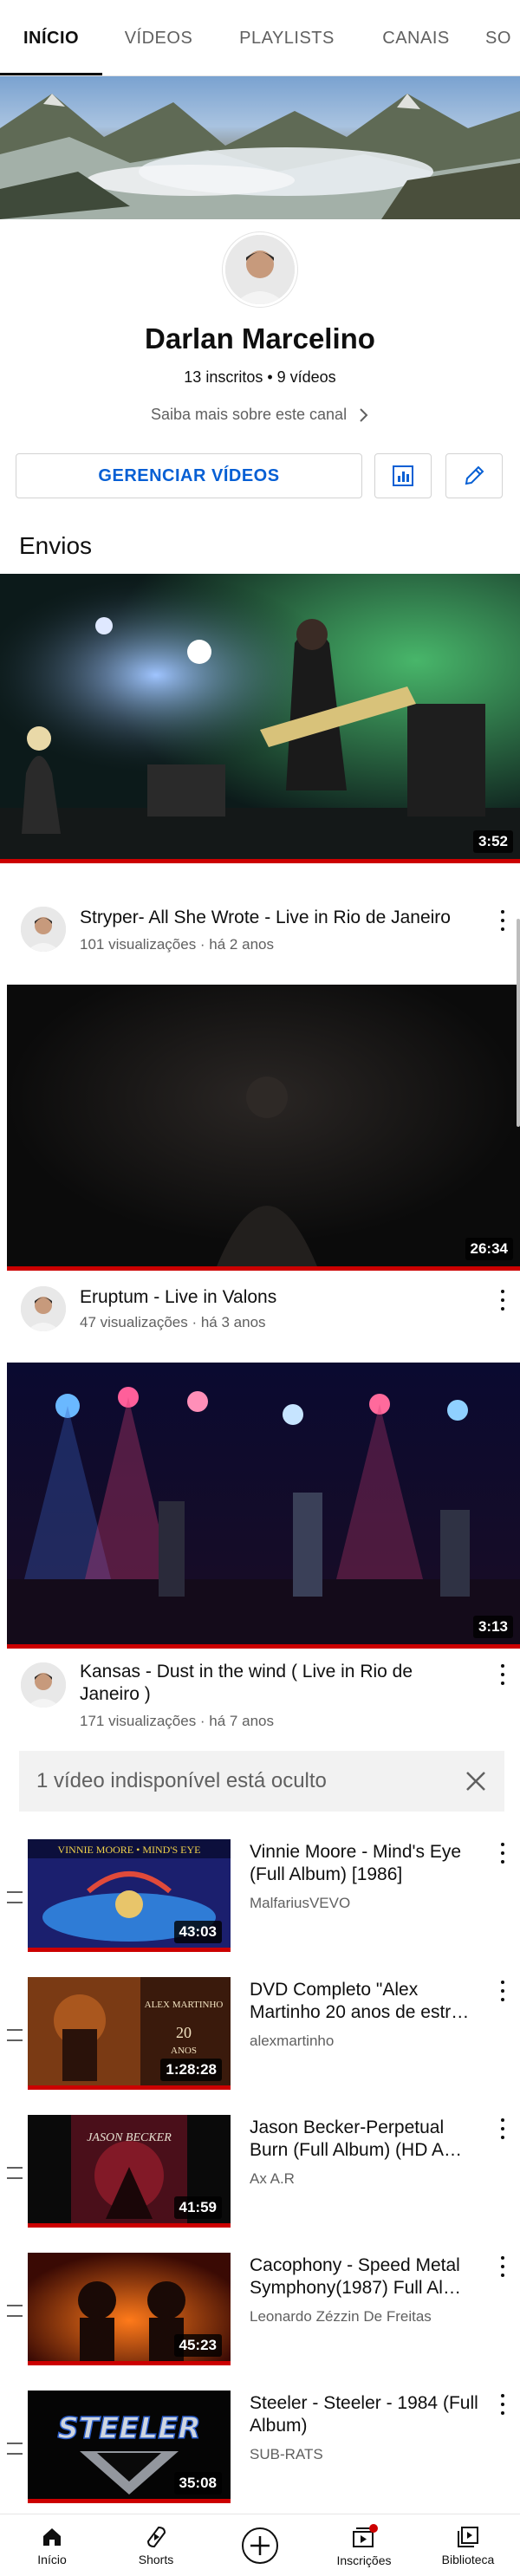 The width and height of the screenshot is (520, 2576). I want to click on edit-channel-button, so click(474, 475).